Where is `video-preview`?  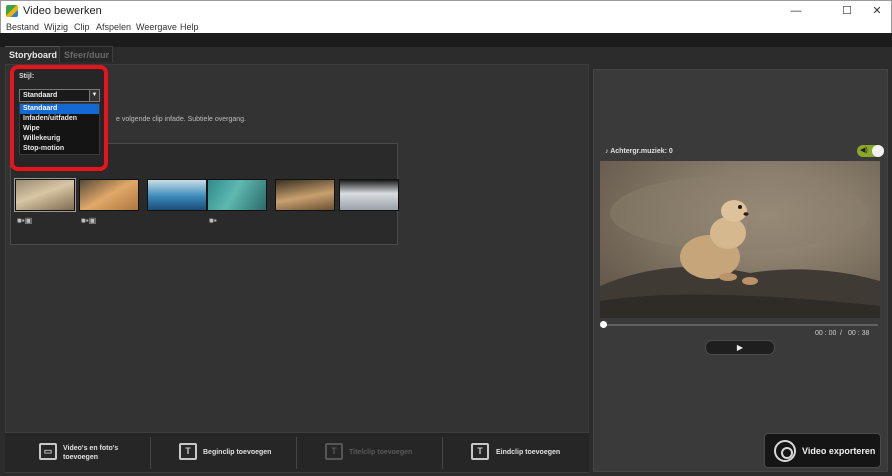 video-preview is located at coordinates (740, 239).